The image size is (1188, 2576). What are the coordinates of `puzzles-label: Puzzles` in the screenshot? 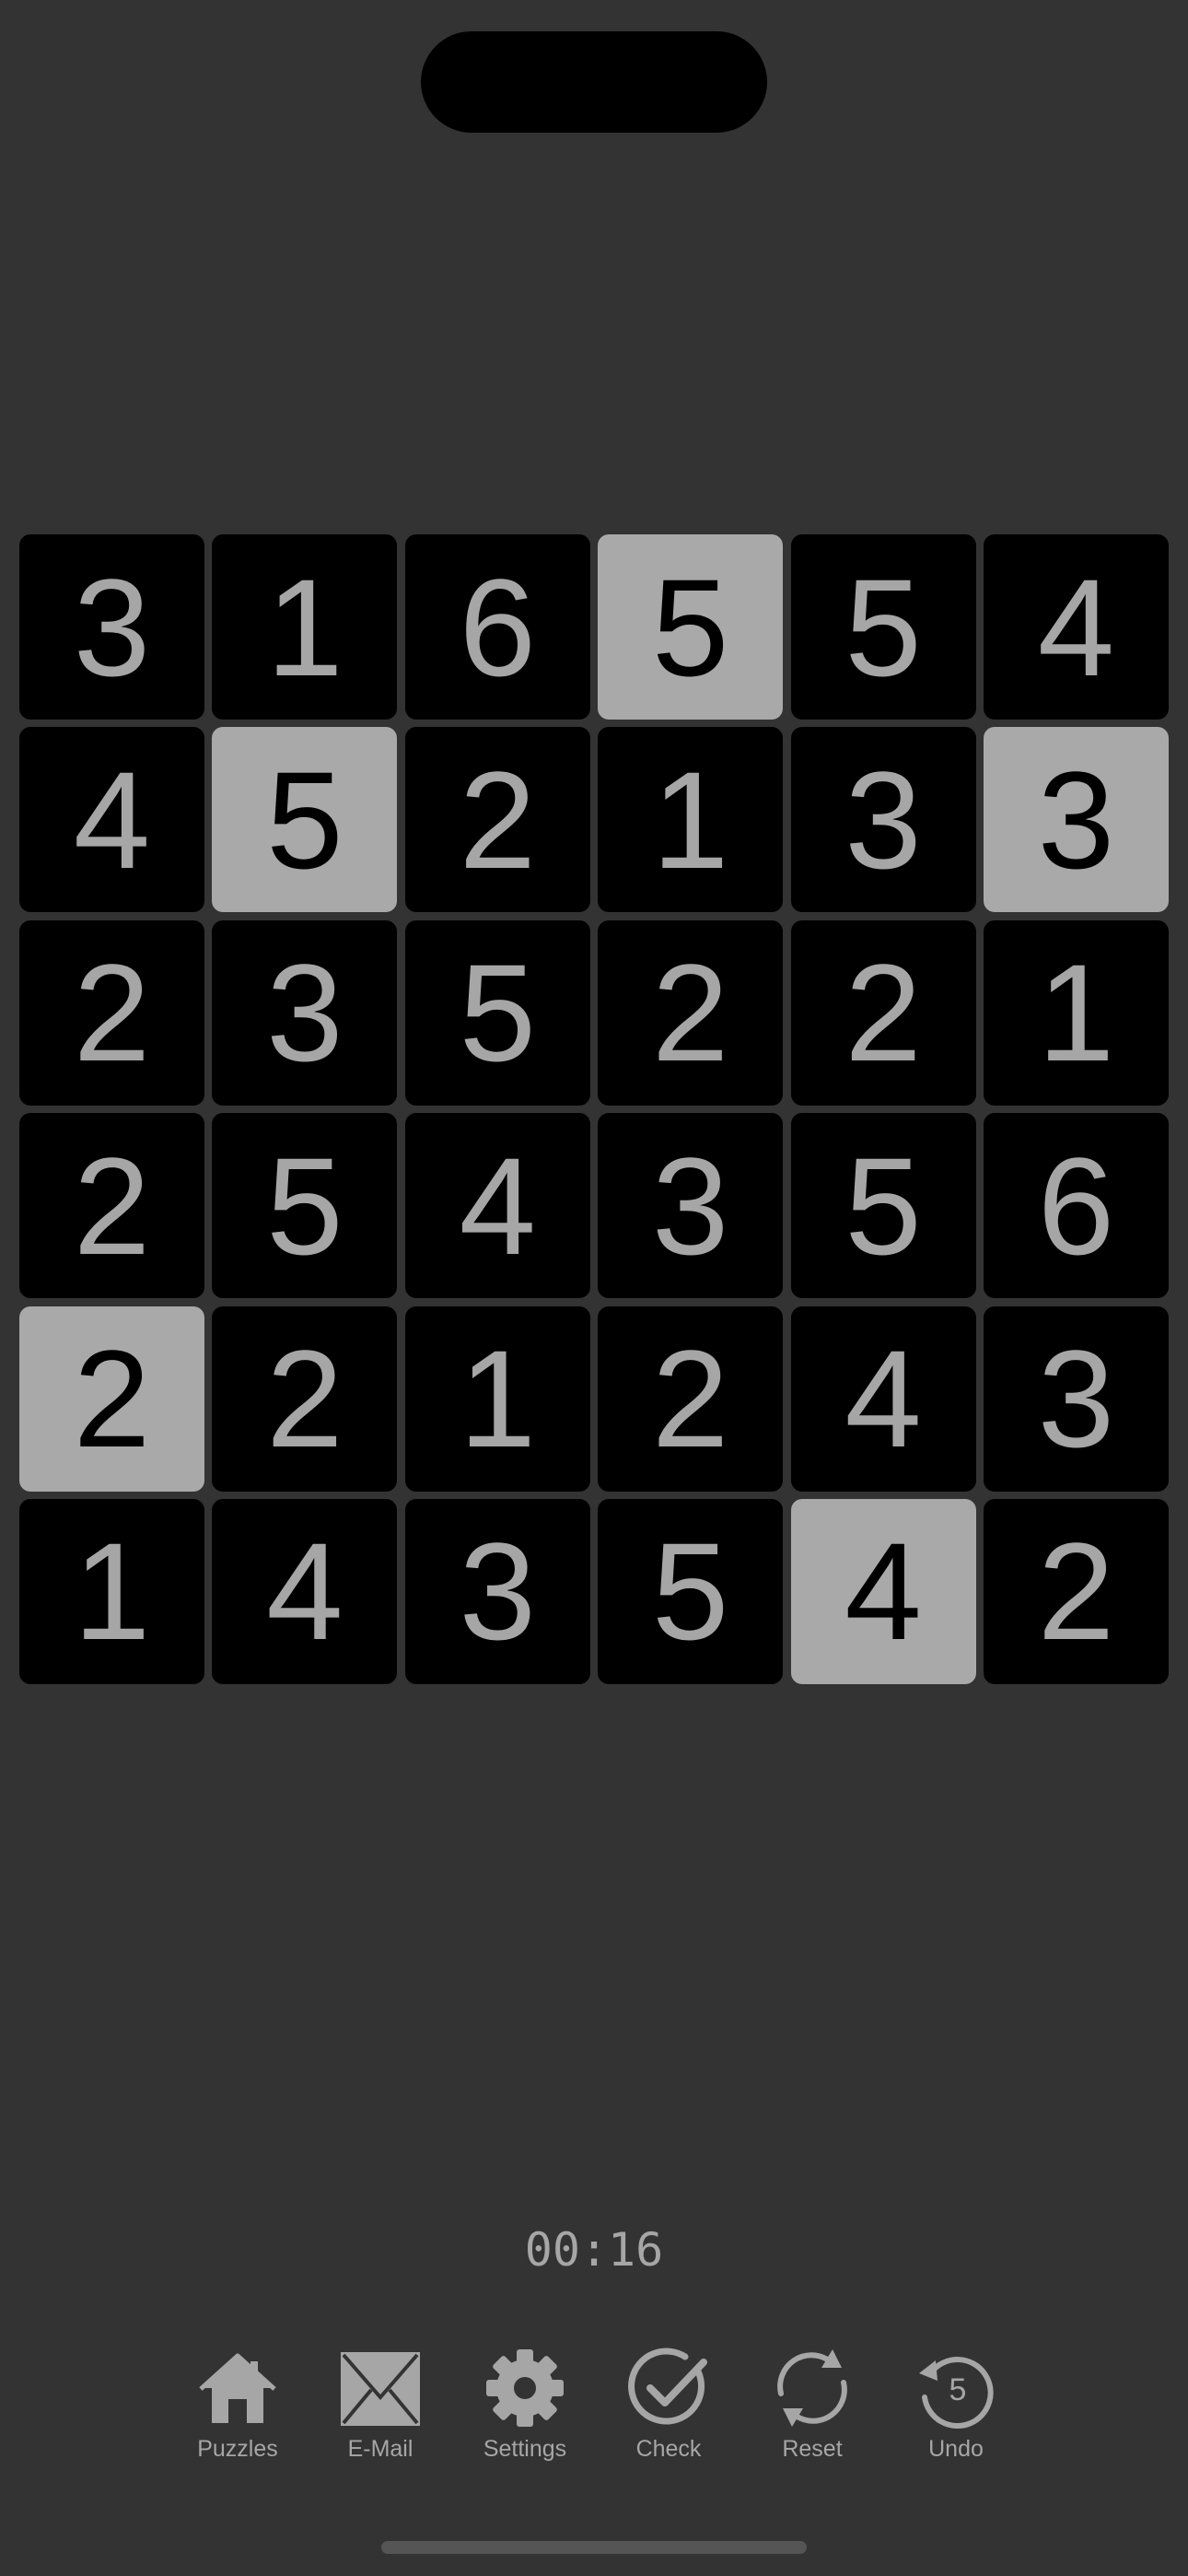 It's located at (237, 2449).